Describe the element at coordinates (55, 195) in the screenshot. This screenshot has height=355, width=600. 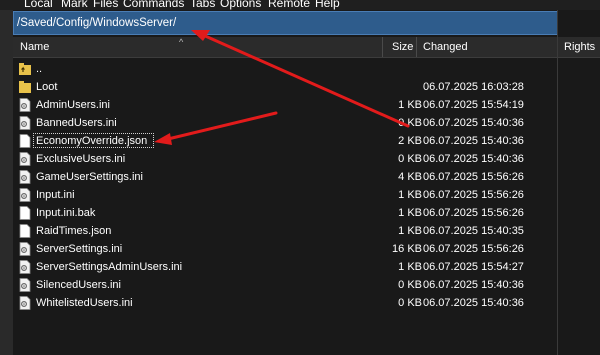
I see `file-name: Input.ini` at that location.